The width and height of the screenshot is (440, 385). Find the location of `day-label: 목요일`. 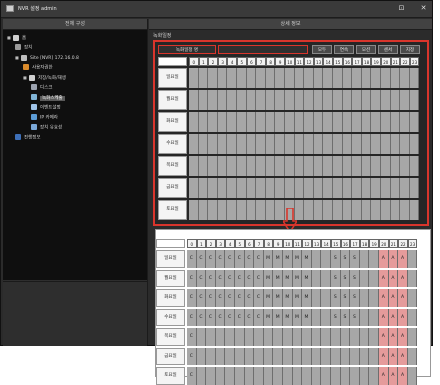

day-label: 목요일 is located at coordinates (170, 337).